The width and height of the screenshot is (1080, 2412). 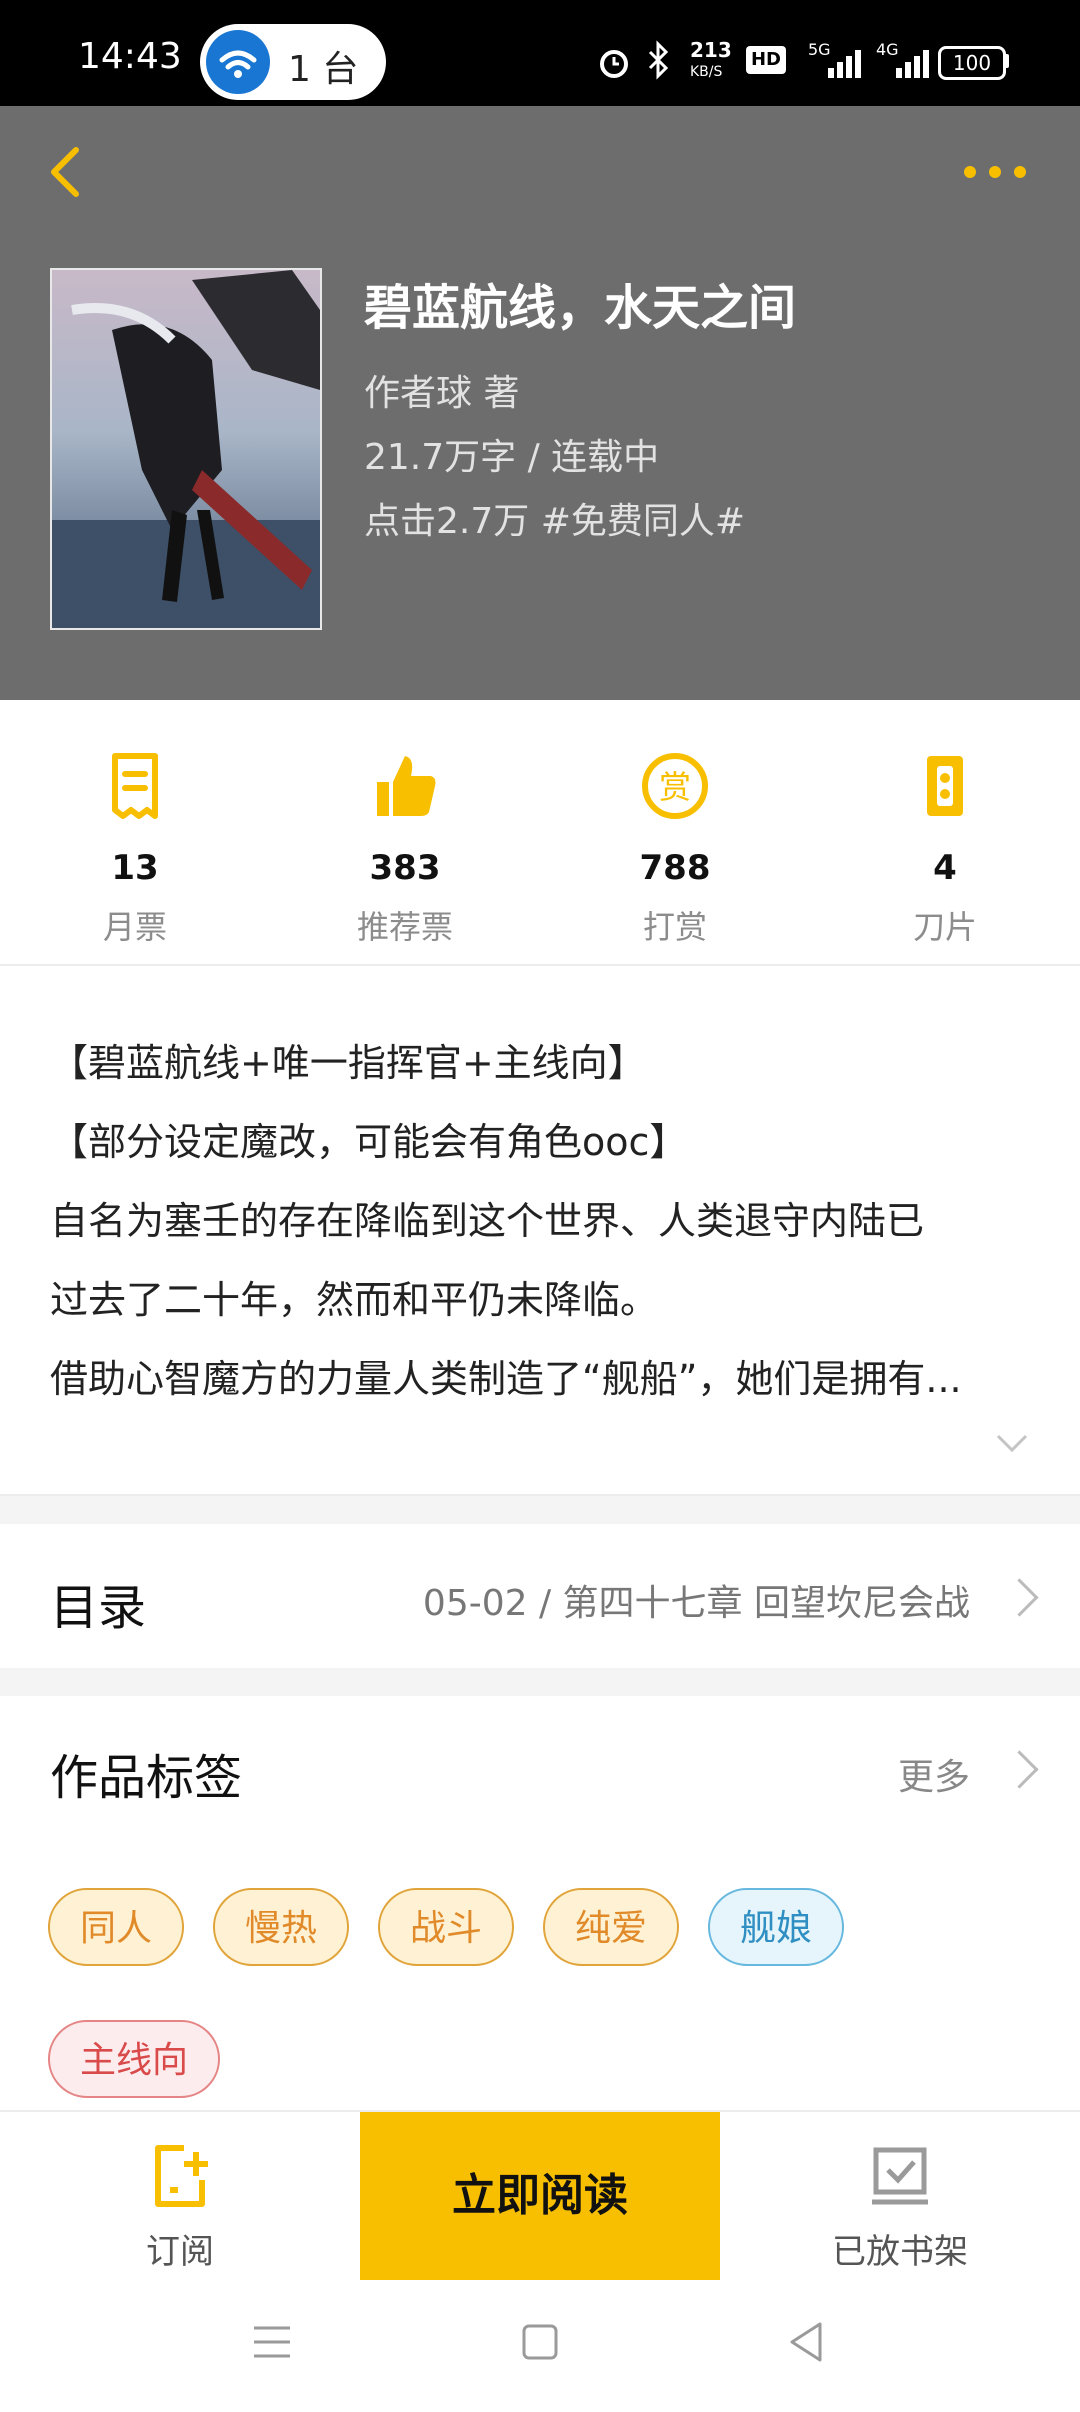 What do you see at coordinates (348, 1063) in the screenshot?
I see `description-line: 【碧蓝航线+唯一指挥官+主线向】` at bounding box center [348, 1063].